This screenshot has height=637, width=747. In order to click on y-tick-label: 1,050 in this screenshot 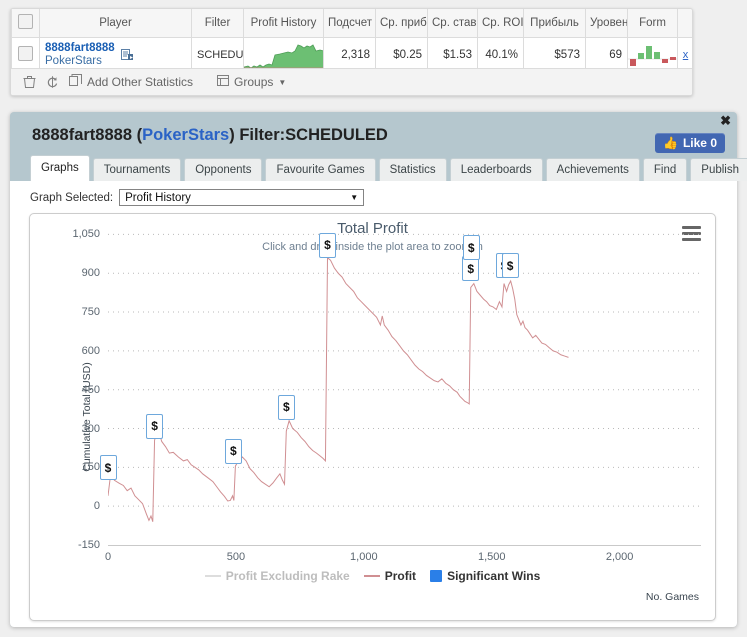, I will do `click(86, 234)`.